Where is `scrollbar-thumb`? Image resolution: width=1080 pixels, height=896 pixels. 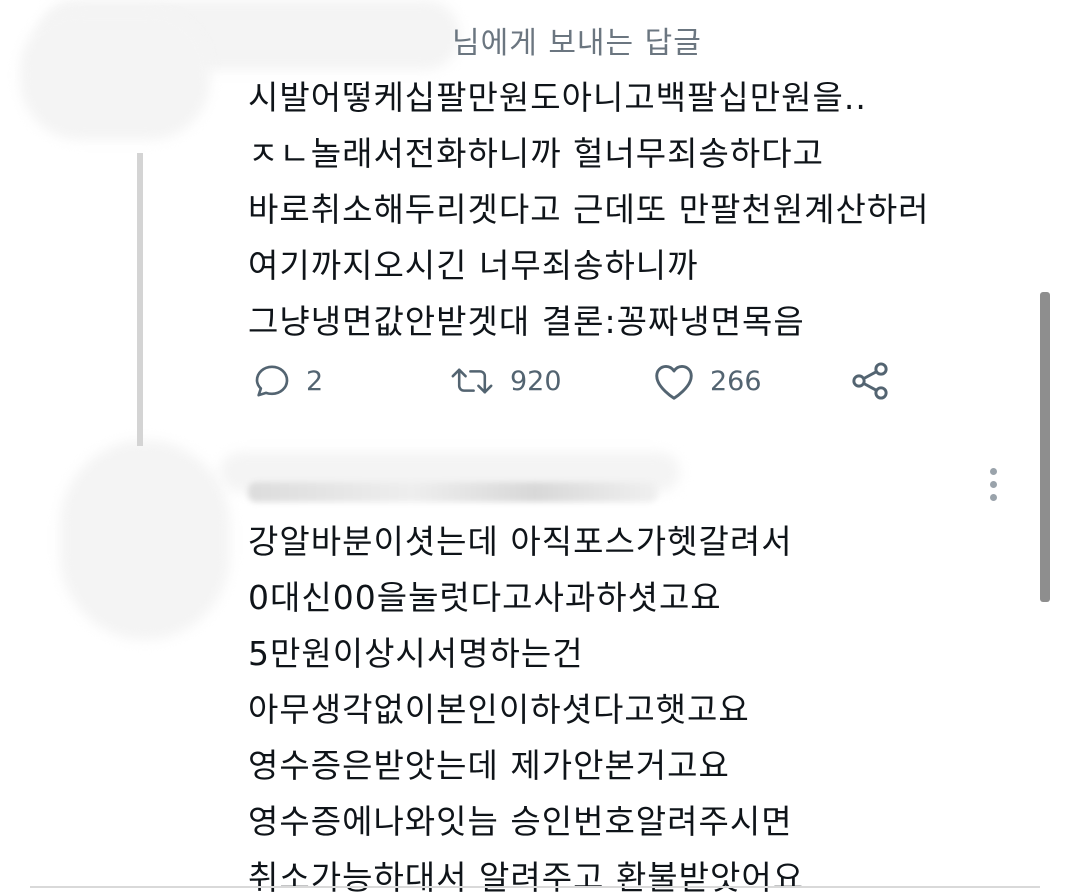
scrollbar-thumb is located at coordinates (1045, 447).